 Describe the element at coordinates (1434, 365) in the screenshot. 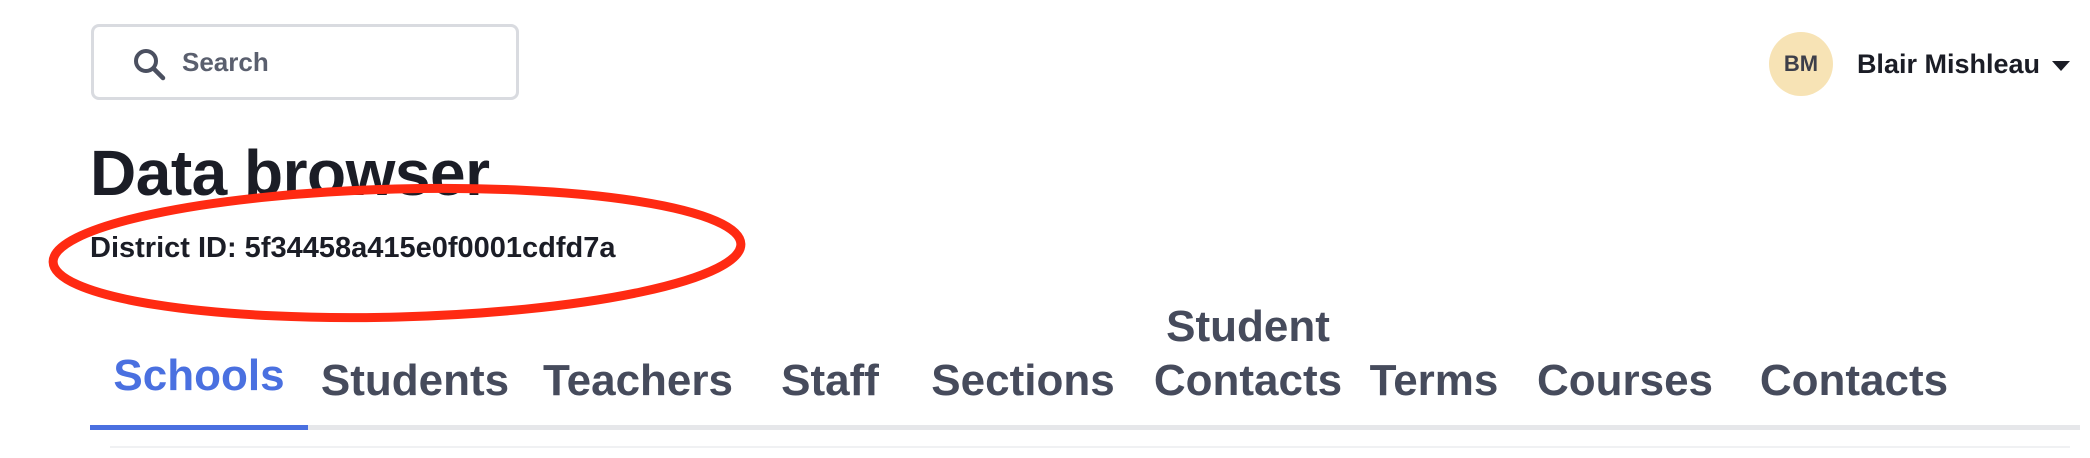

I see `tab-terms: Terms` at that location.